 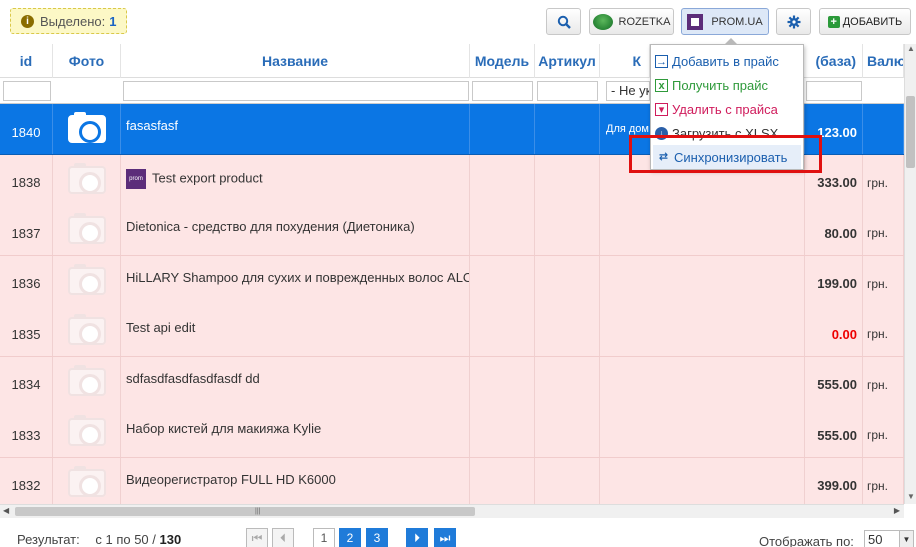 I want to click on filter-name-input, so click(x=296, y=91).